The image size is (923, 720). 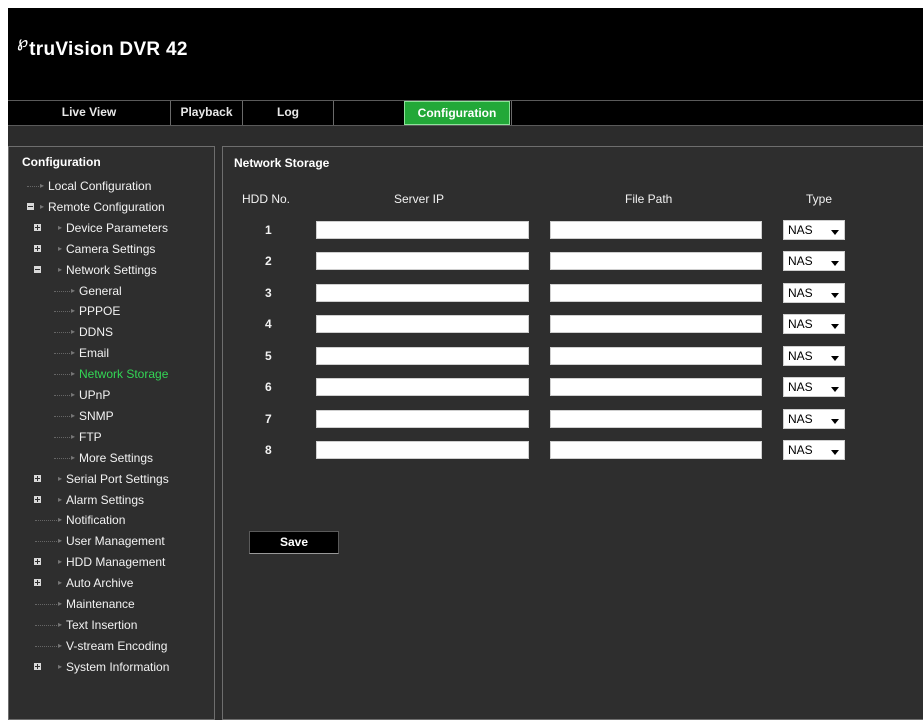 What do you see at coordinates (109, 416) in the screenshot?
I see `tree-item: ▸ SNMP` at bounding box center [109, 416].